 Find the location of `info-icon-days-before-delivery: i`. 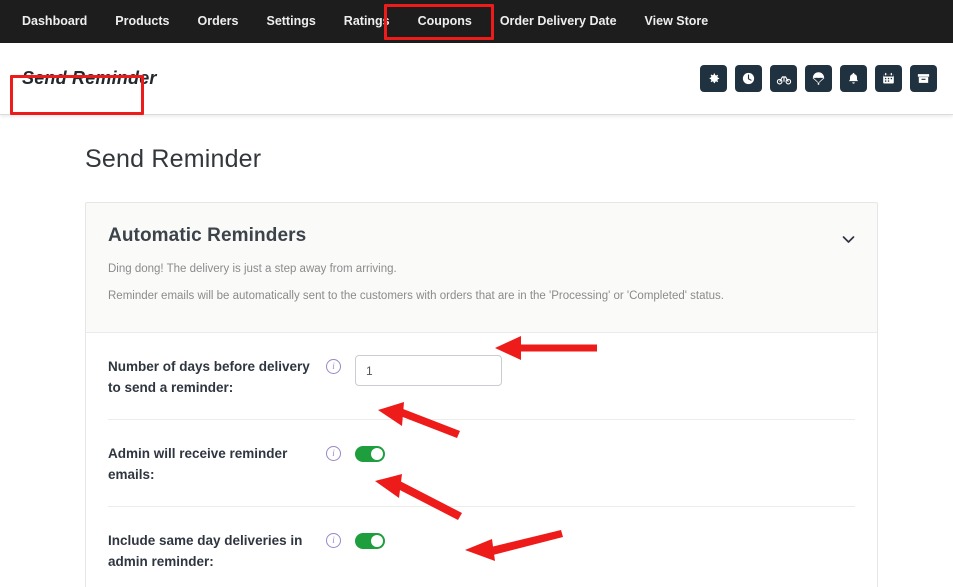

info-icon-days-before-delivery: i is located at coordinates (333, 367).